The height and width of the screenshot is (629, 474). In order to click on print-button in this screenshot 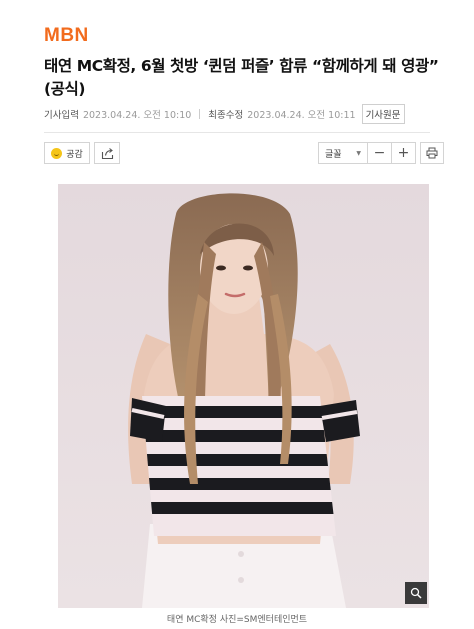, I will do `click(432, 153)`.